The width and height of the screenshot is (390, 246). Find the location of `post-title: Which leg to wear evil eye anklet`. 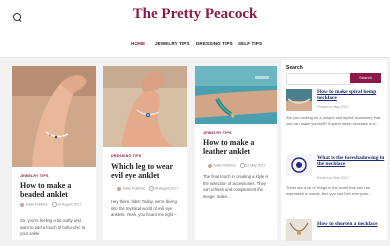

post-title: Which leg to wear evil eye anklet is located at coordinates (147, 171).